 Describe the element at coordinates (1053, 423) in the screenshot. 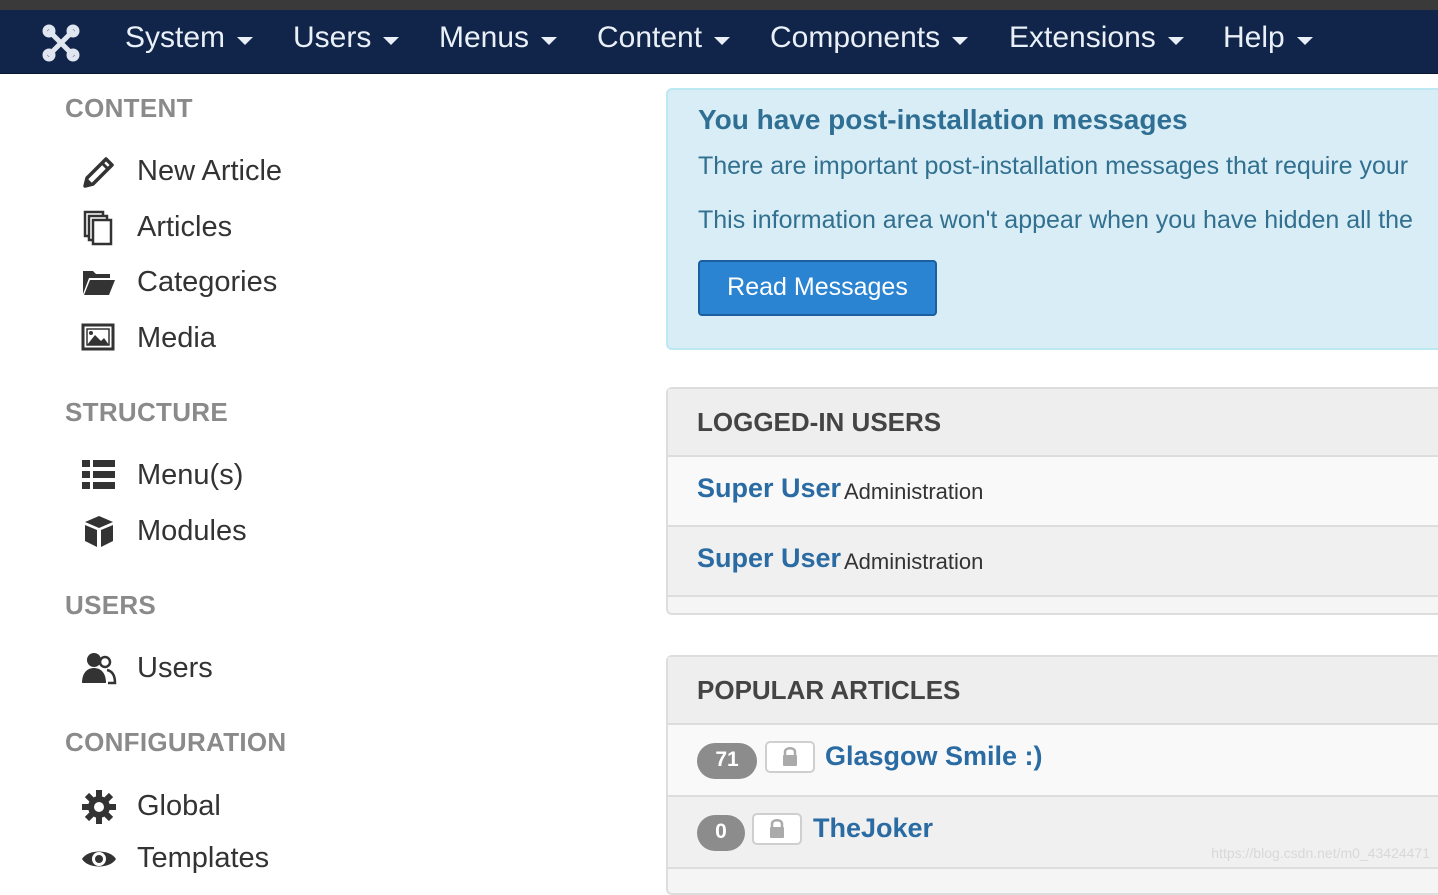

I see `panel-title: LOGGED-IN USERS` at that location.